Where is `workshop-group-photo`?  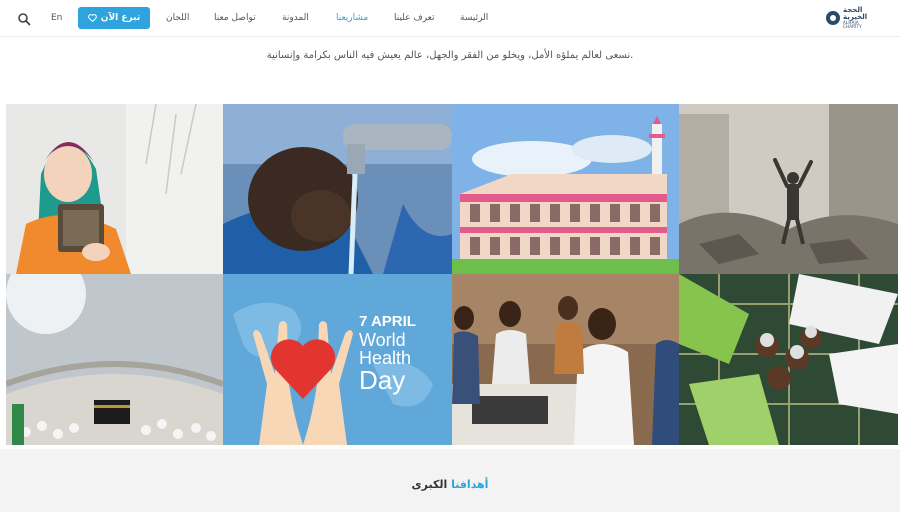 workshop-group-photo is located at coordinates (565, 359).